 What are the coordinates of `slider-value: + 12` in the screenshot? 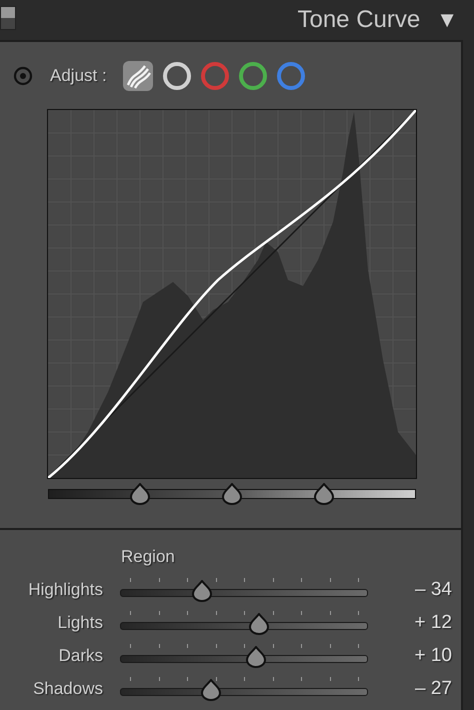 It's located at (432, 623).